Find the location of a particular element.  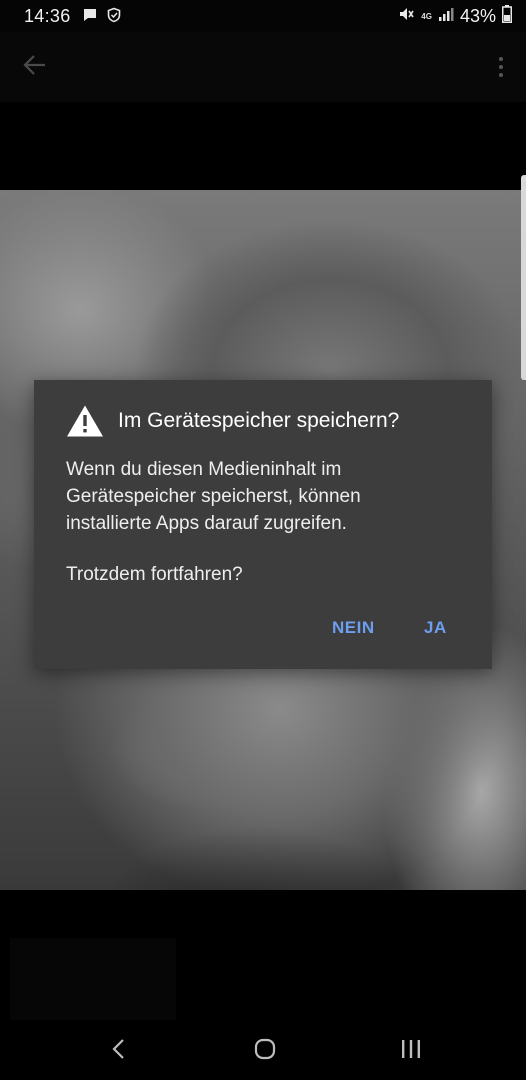

message-icon is located at coordinates (90, 17).